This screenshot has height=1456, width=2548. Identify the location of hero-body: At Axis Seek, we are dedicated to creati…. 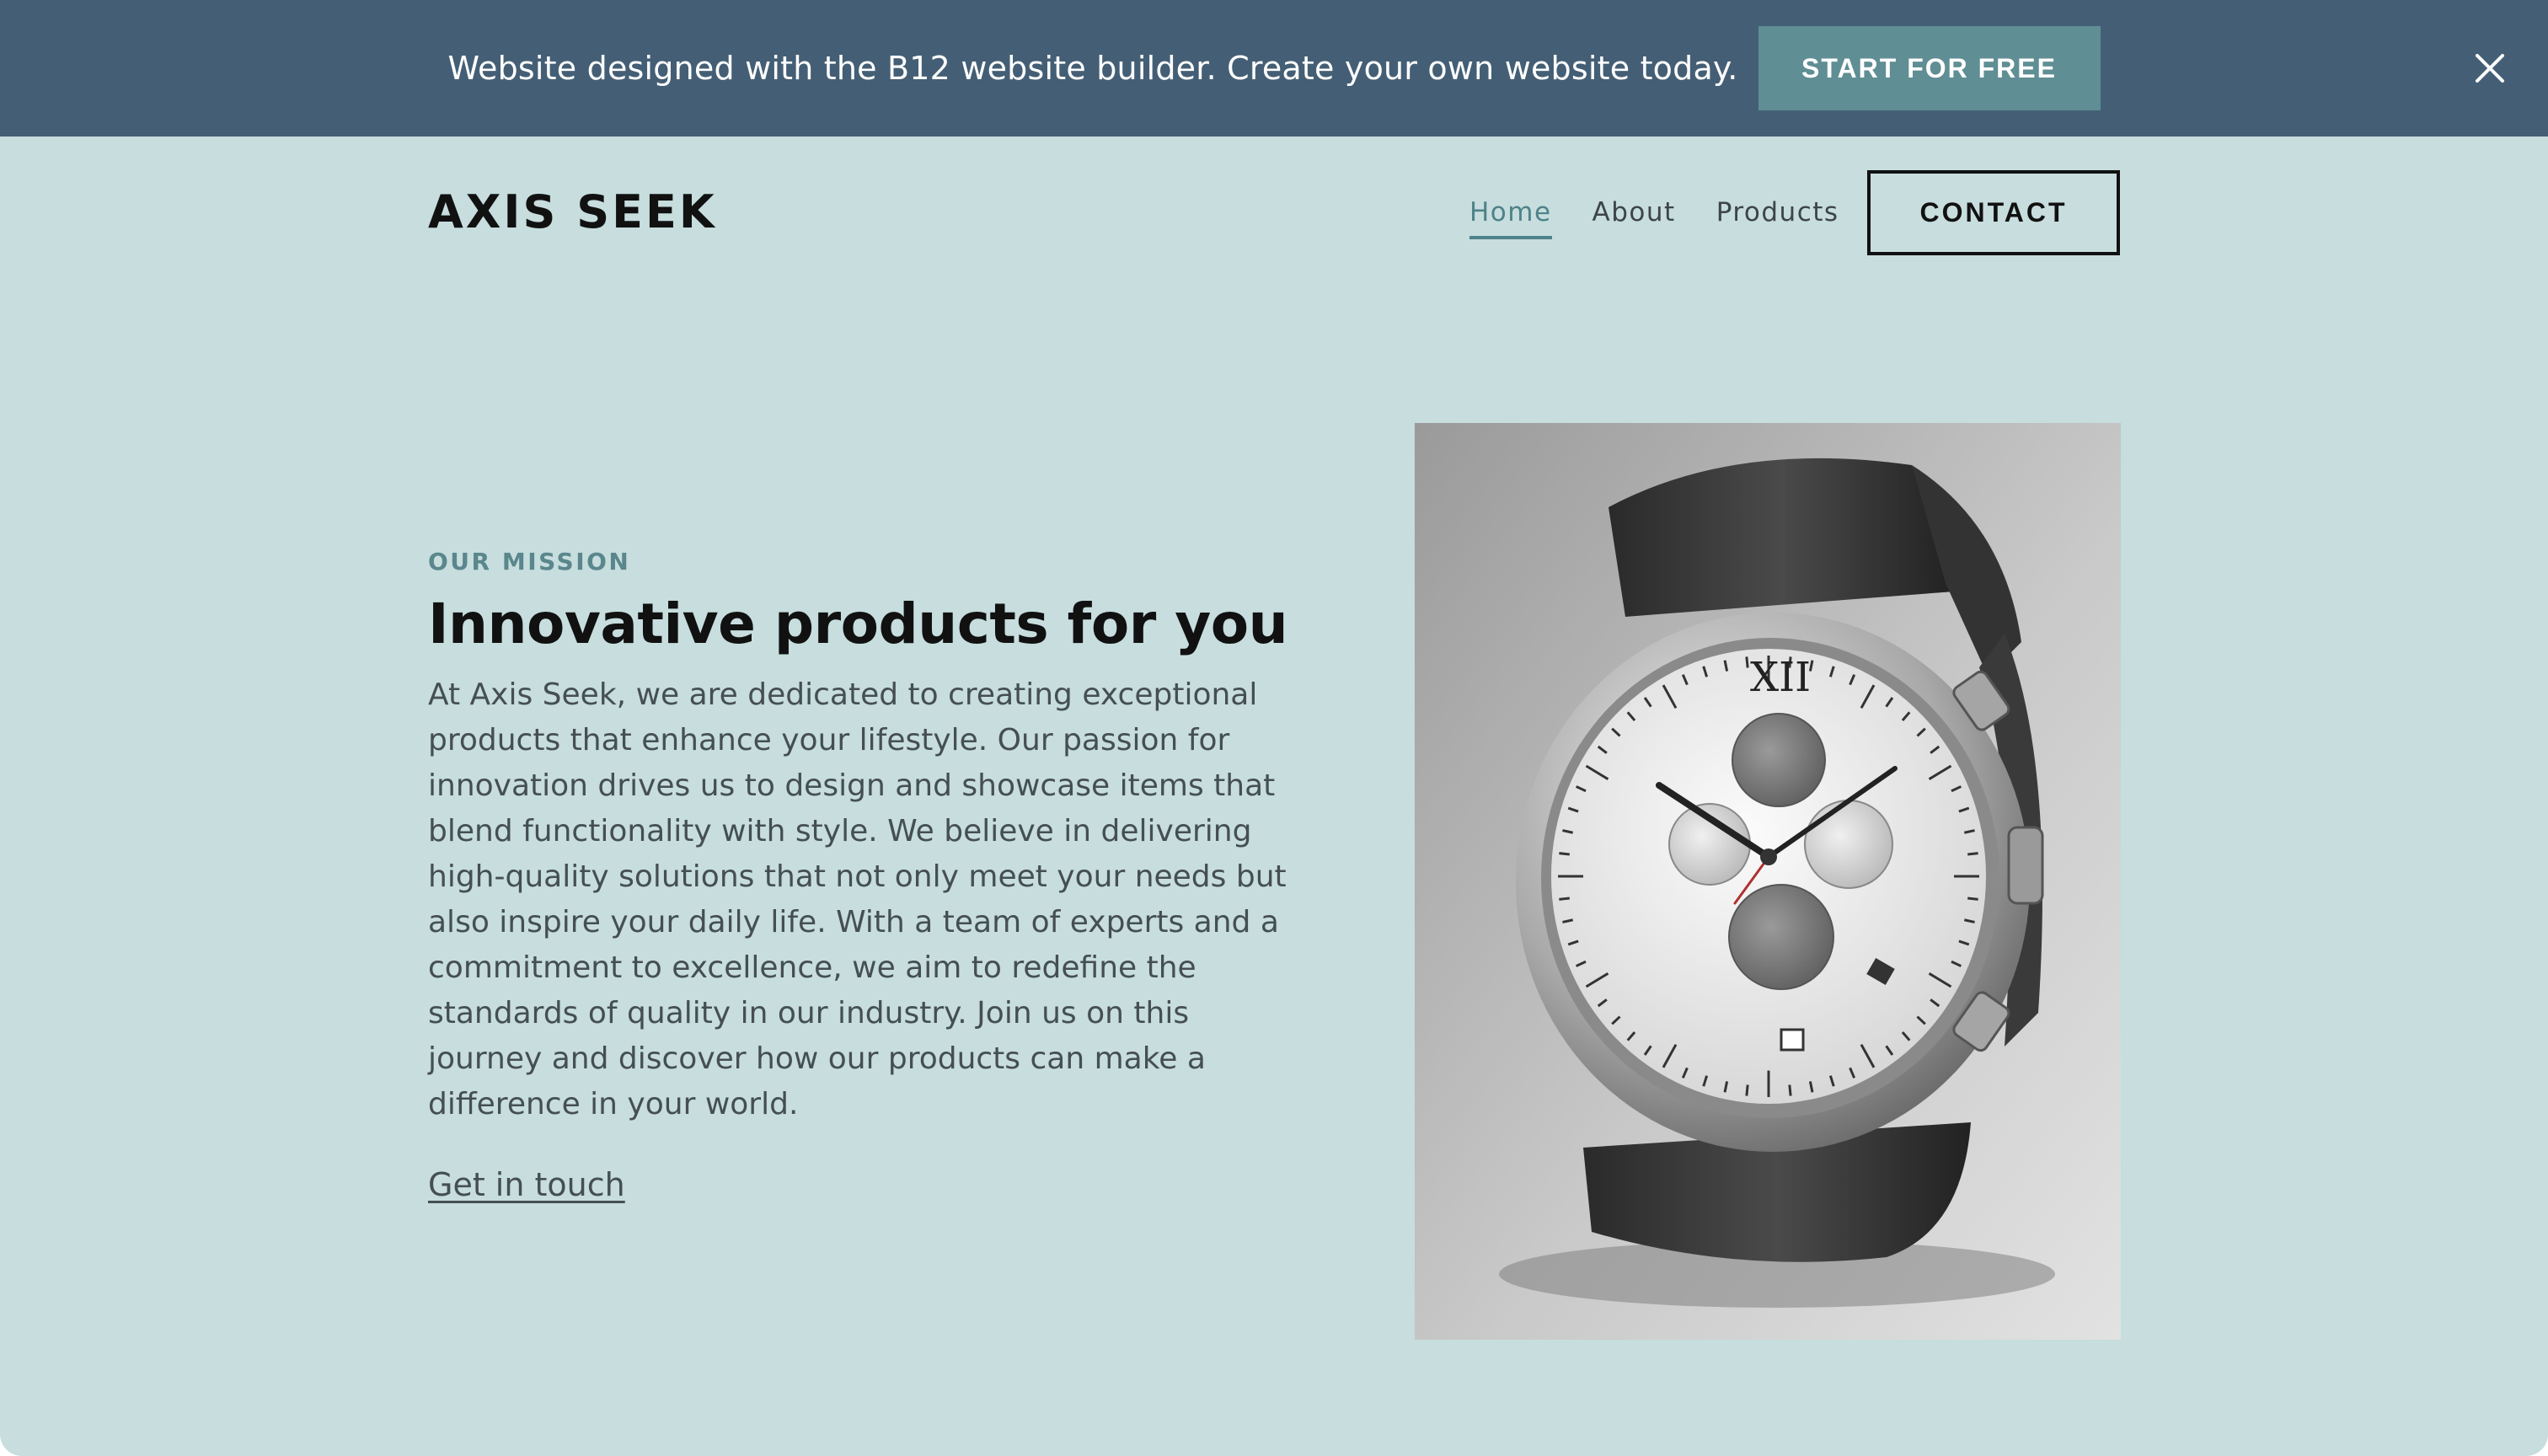
(857, 899).